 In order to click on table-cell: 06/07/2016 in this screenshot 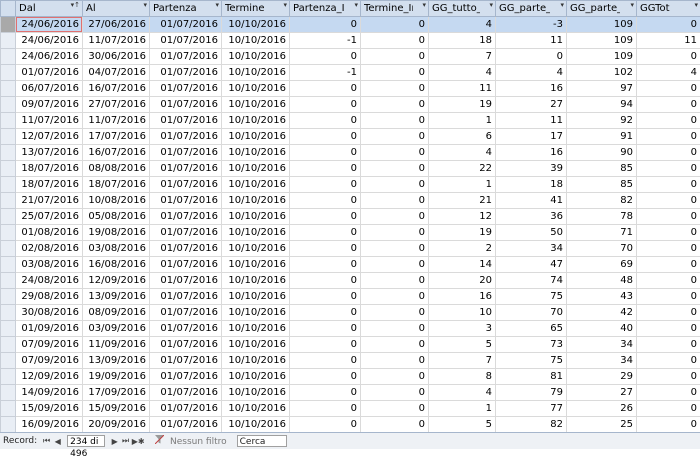, I will do `click(49, 89)`.